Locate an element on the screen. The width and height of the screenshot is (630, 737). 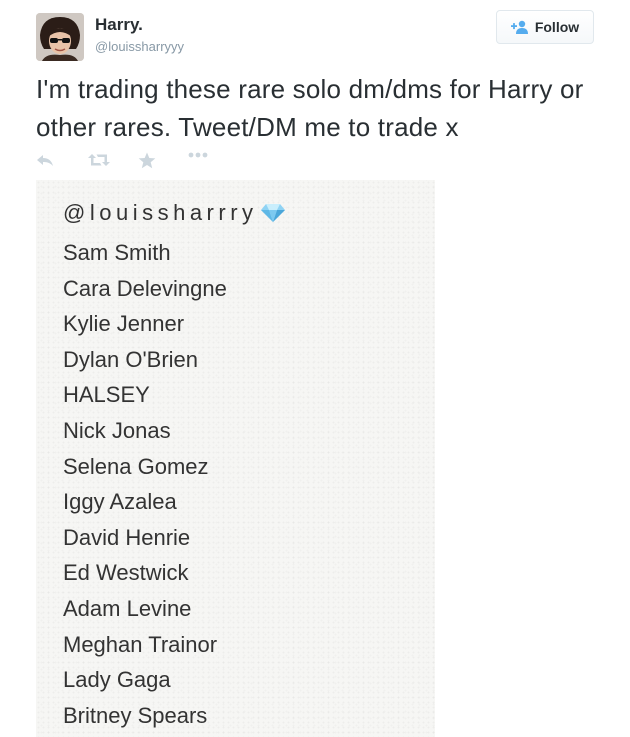
list-item: Britney Spears is located at coordinates (135, 715).